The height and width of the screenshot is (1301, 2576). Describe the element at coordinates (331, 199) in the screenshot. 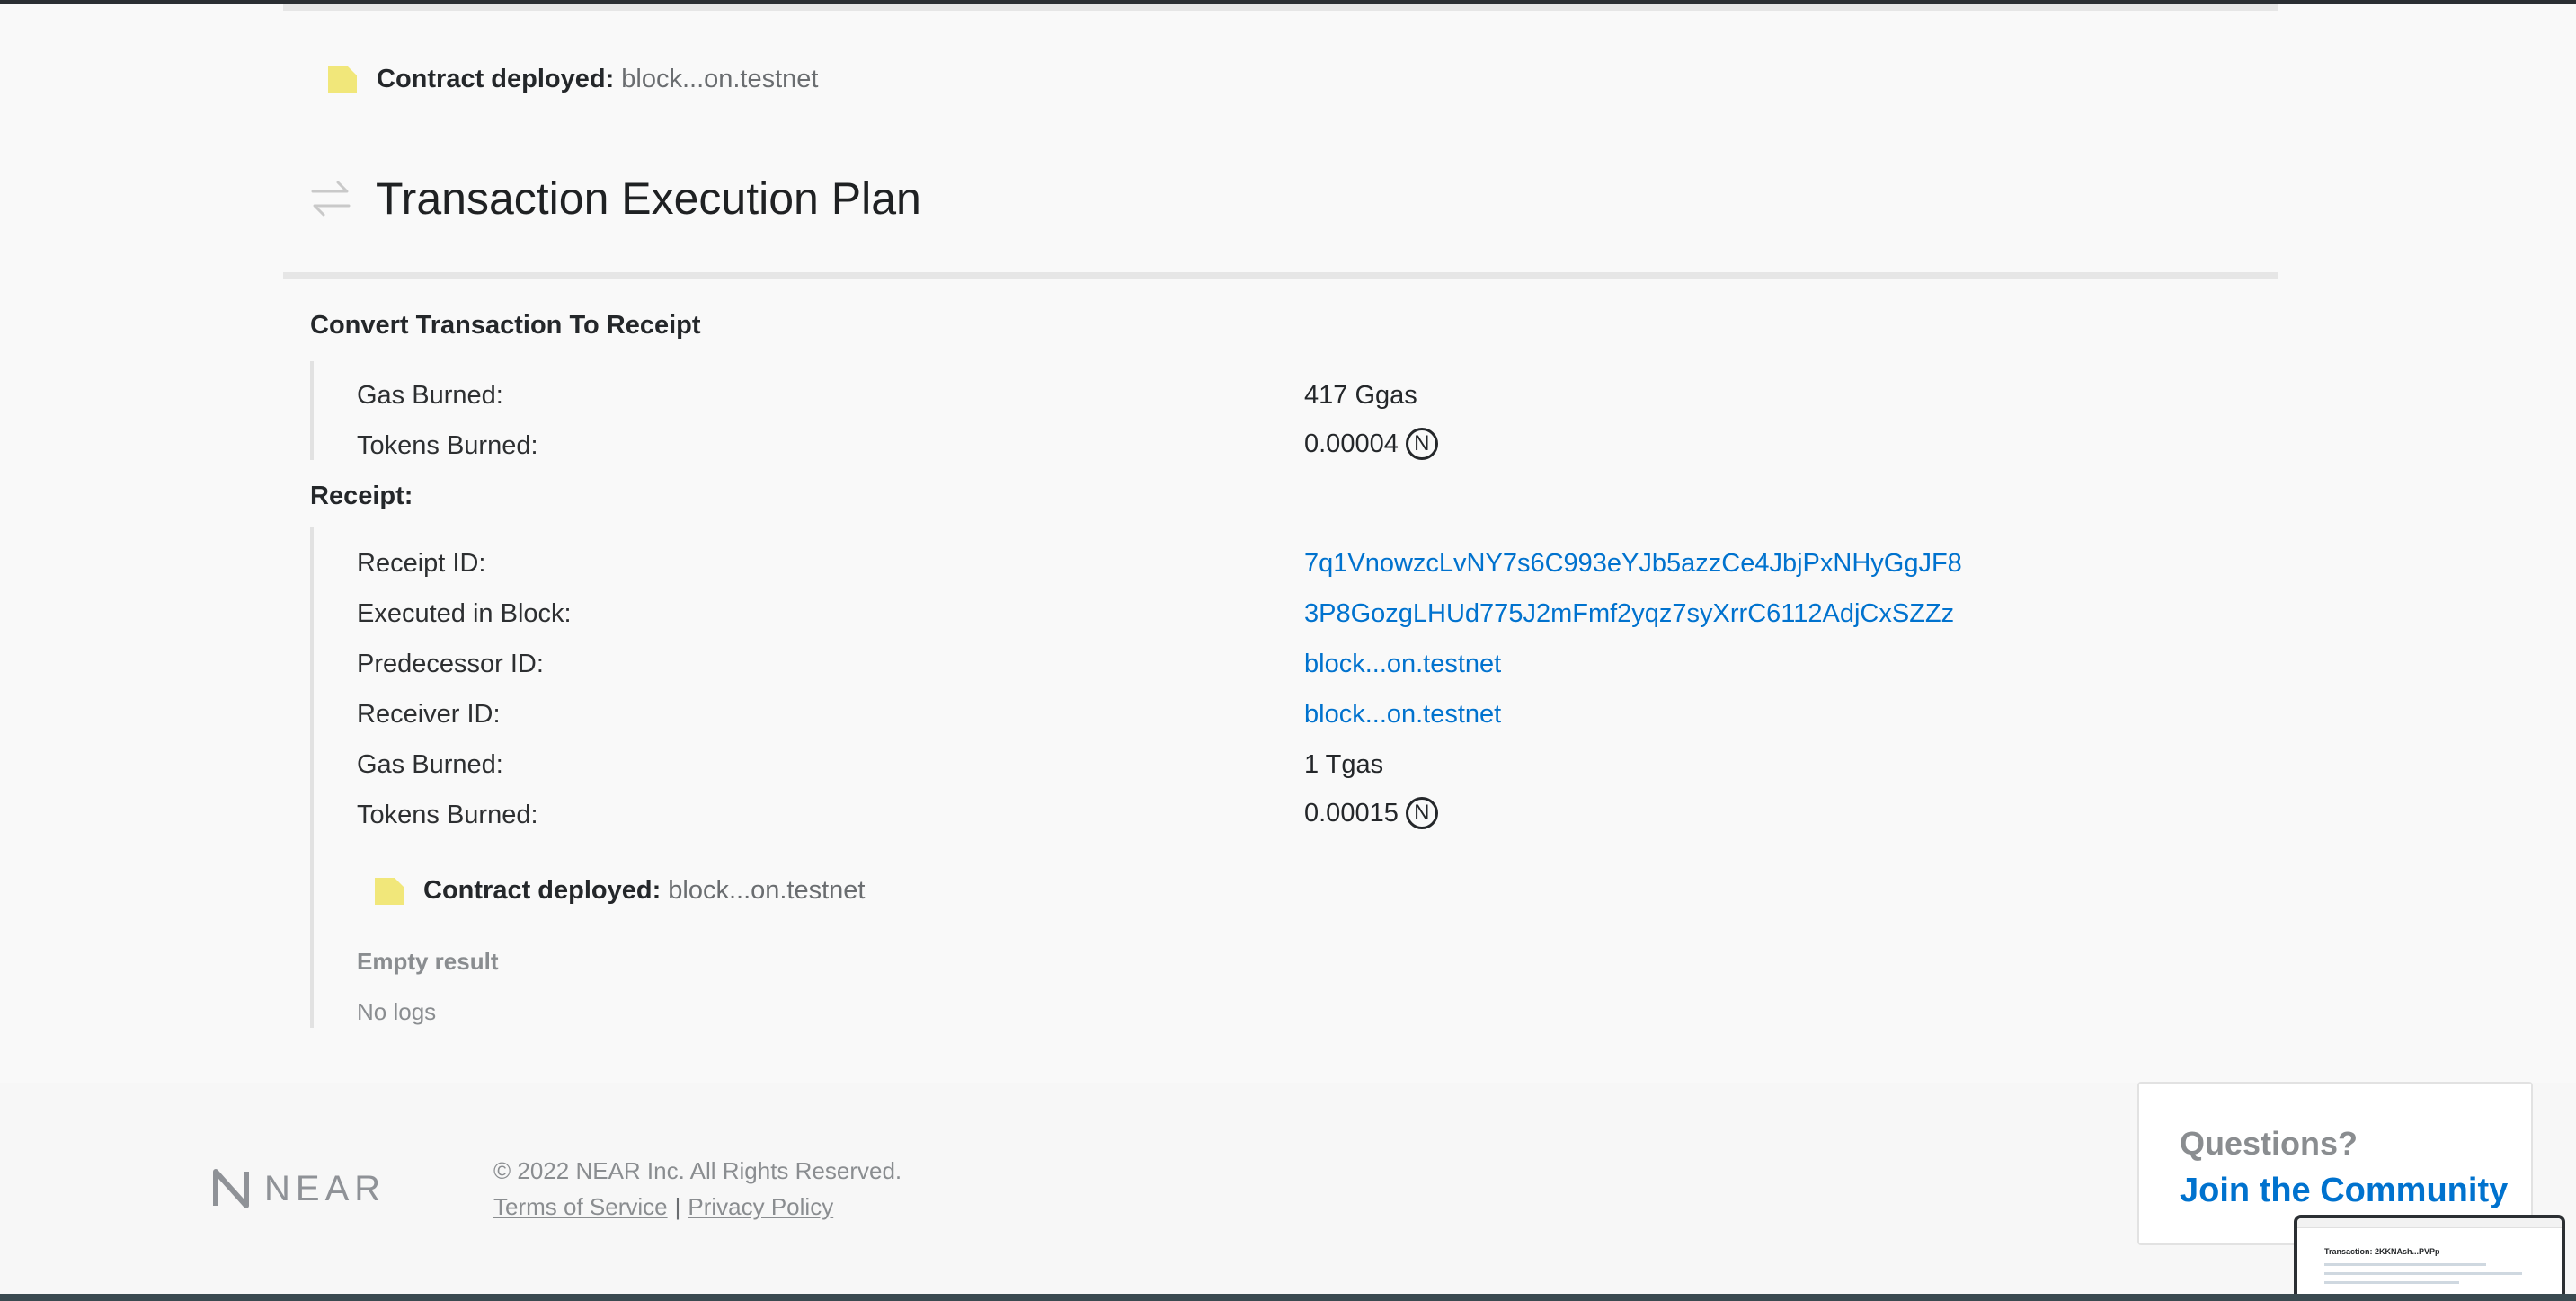

I see `arrows-exchange-icon` at that location.